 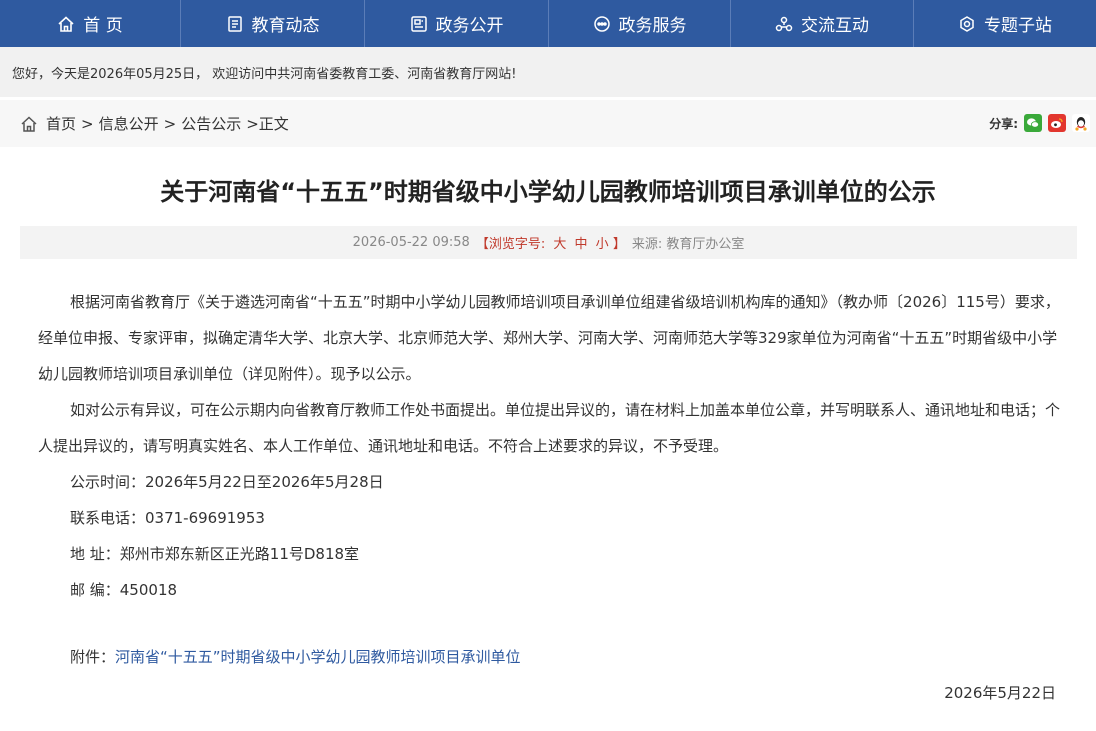 What do you see at coordinates (1003, 123) in the screenshot?
I see `share-label: 分享:` at bounding box center [1003, 123].